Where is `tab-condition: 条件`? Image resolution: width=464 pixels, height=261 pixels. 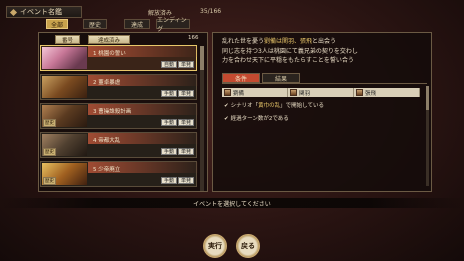 tab-condition: 条件 is located at coordinates (241, 78).